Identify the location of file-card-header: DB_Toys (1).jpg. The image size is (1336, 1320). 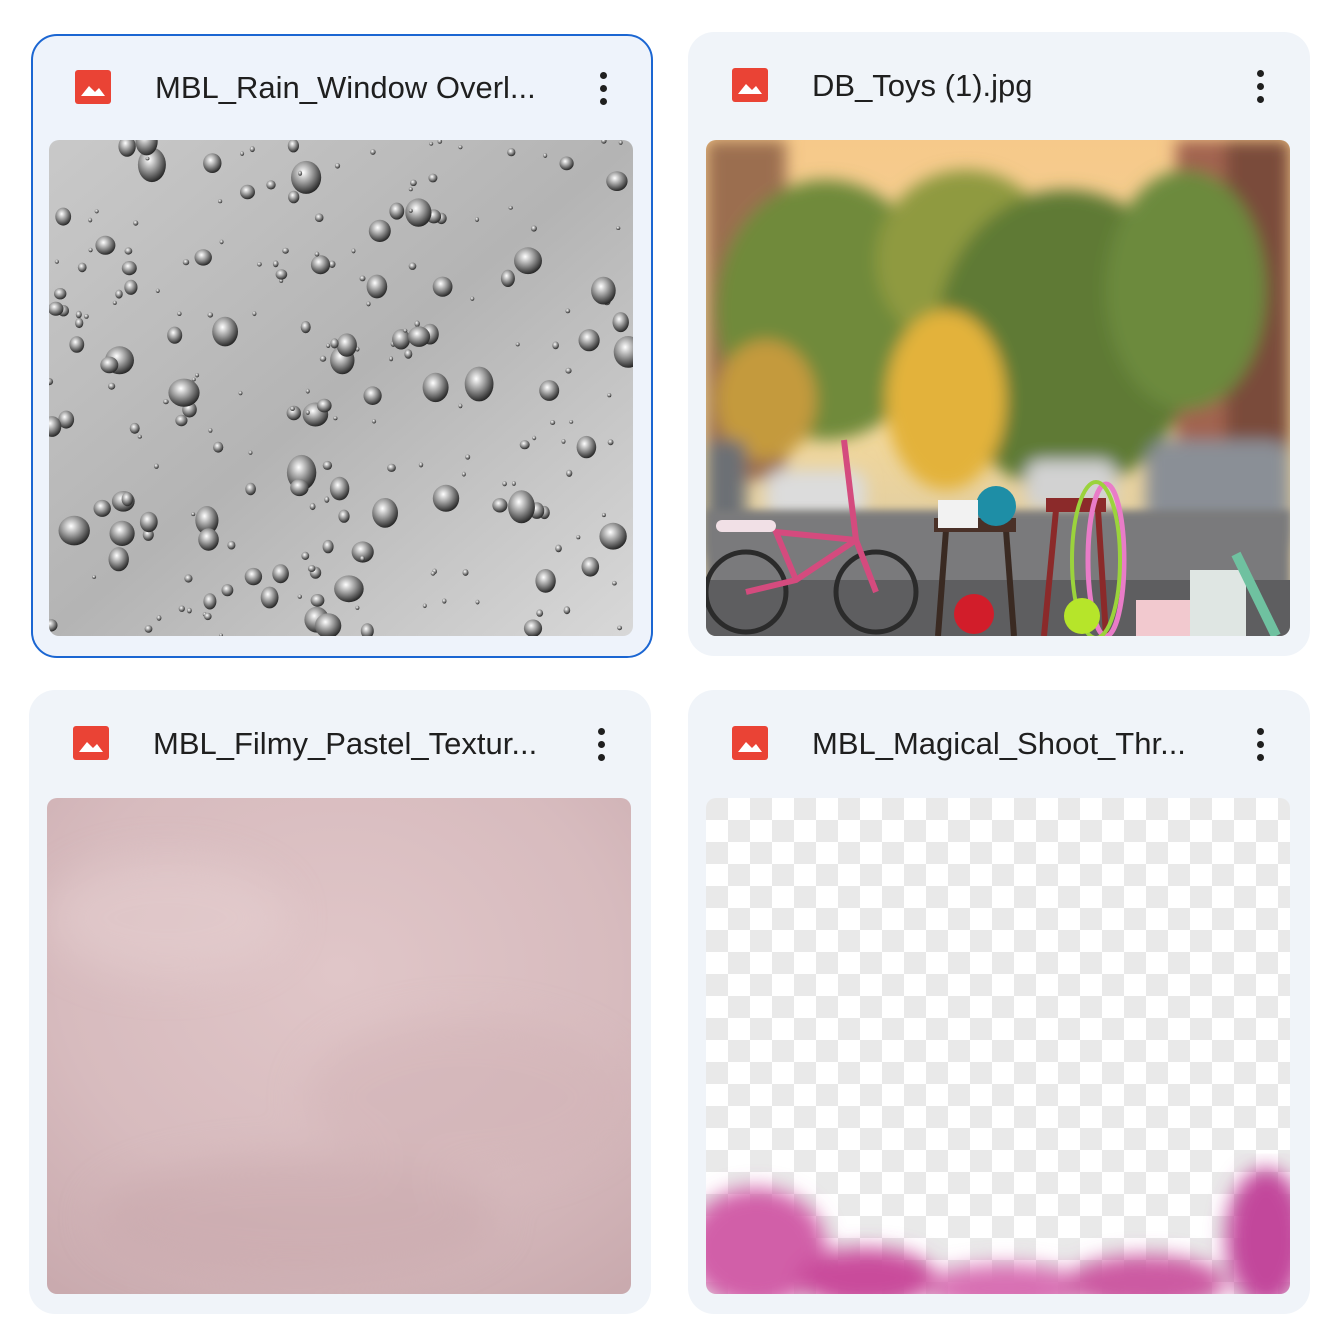
(999, 84).